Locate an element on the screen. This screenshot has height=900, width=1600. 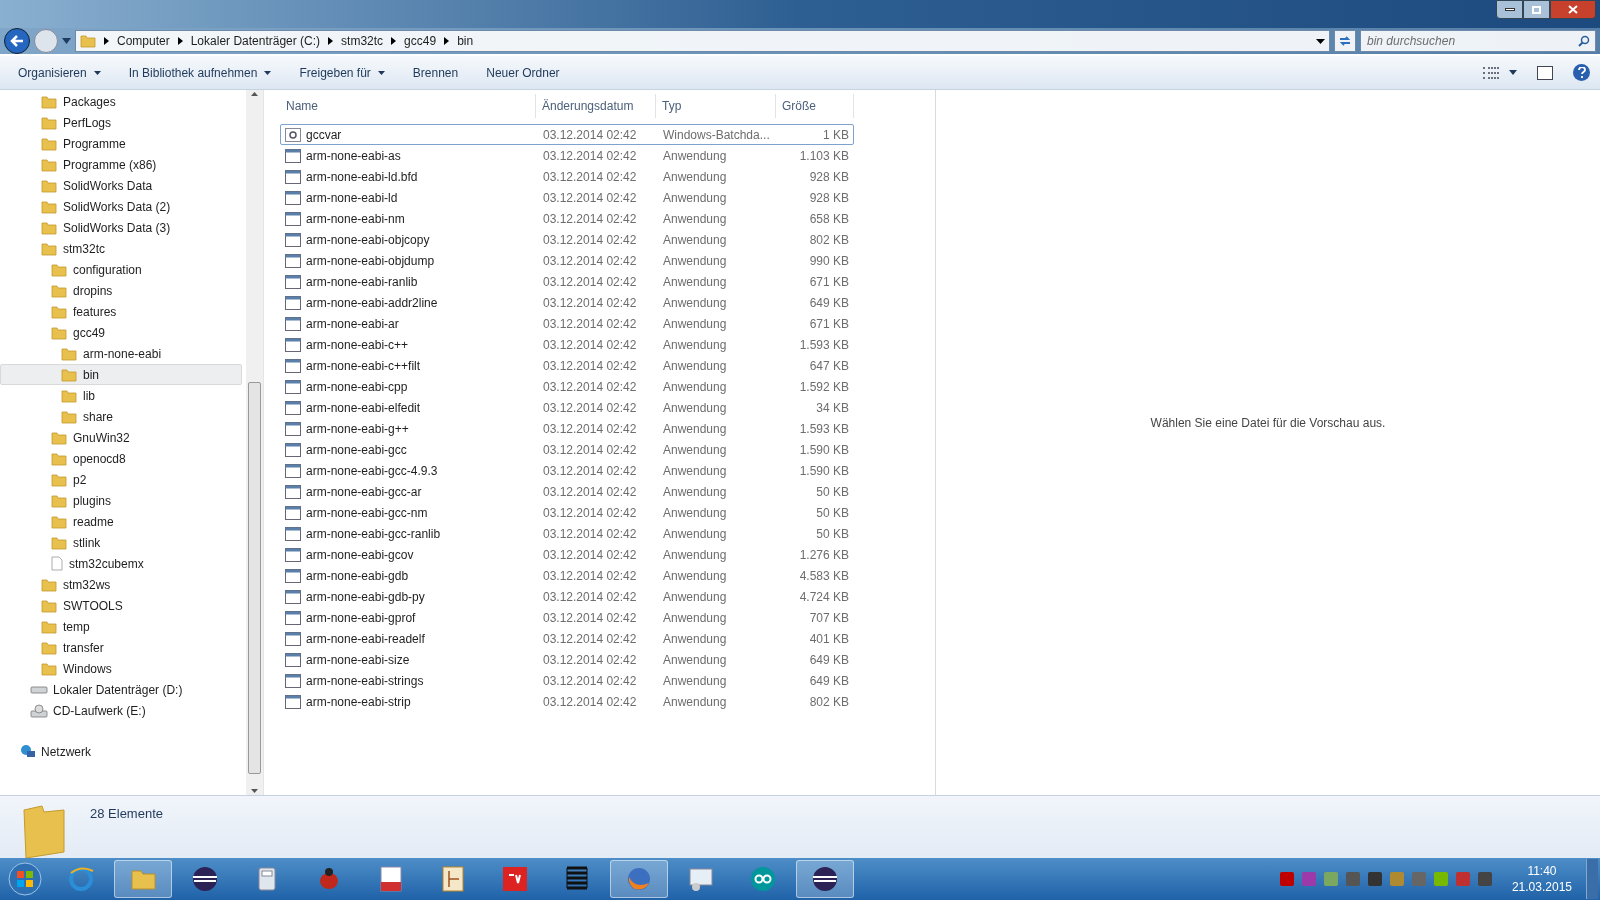
toolbar-menu-button: Freigeben für is located at coordinates (342, 72).